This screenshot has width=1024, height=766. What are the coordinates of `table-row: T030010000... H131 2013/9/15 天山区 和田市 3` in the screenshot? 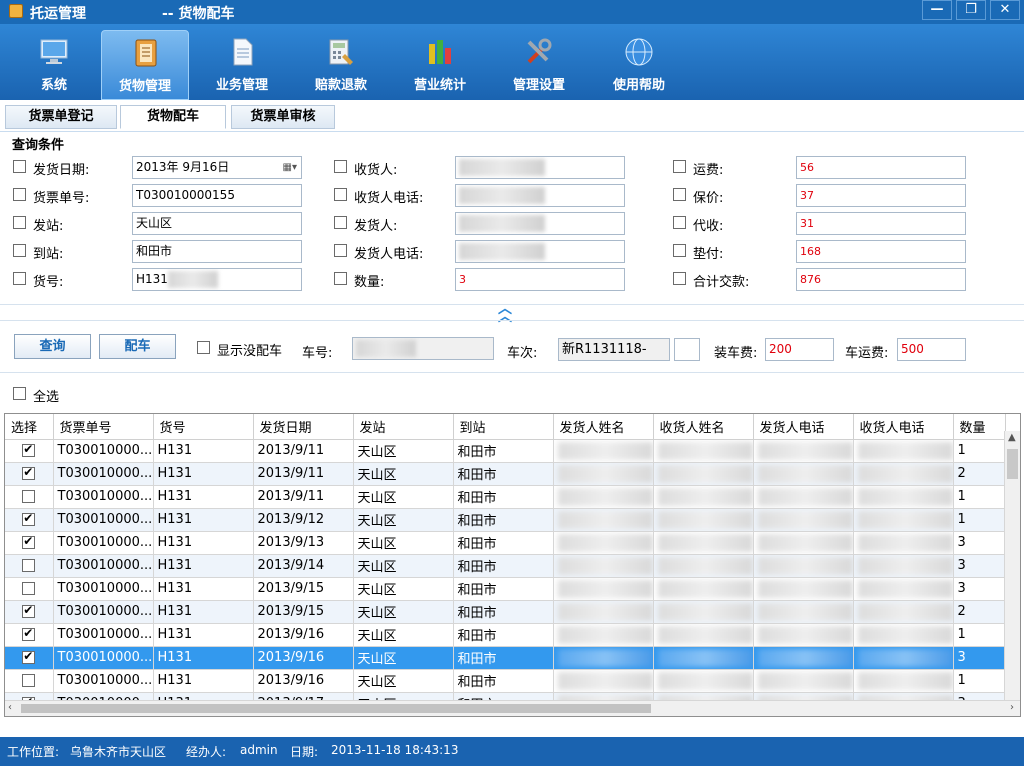 It's located at (505, 589).